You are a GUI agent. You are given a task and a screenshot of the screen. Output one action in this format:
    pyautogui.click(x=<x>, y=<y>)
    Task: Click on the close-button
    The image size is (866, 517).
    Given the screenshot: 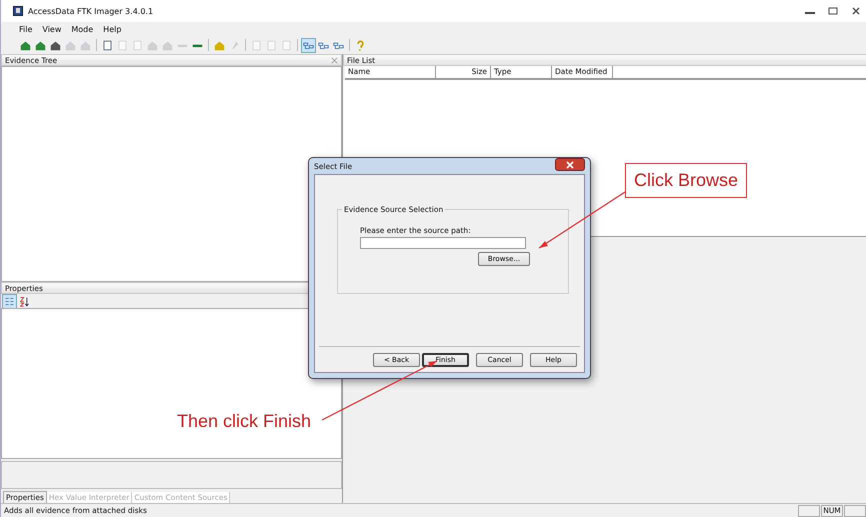 What is the action you would take?
    pyautogui.click(x=570, y=164)
    